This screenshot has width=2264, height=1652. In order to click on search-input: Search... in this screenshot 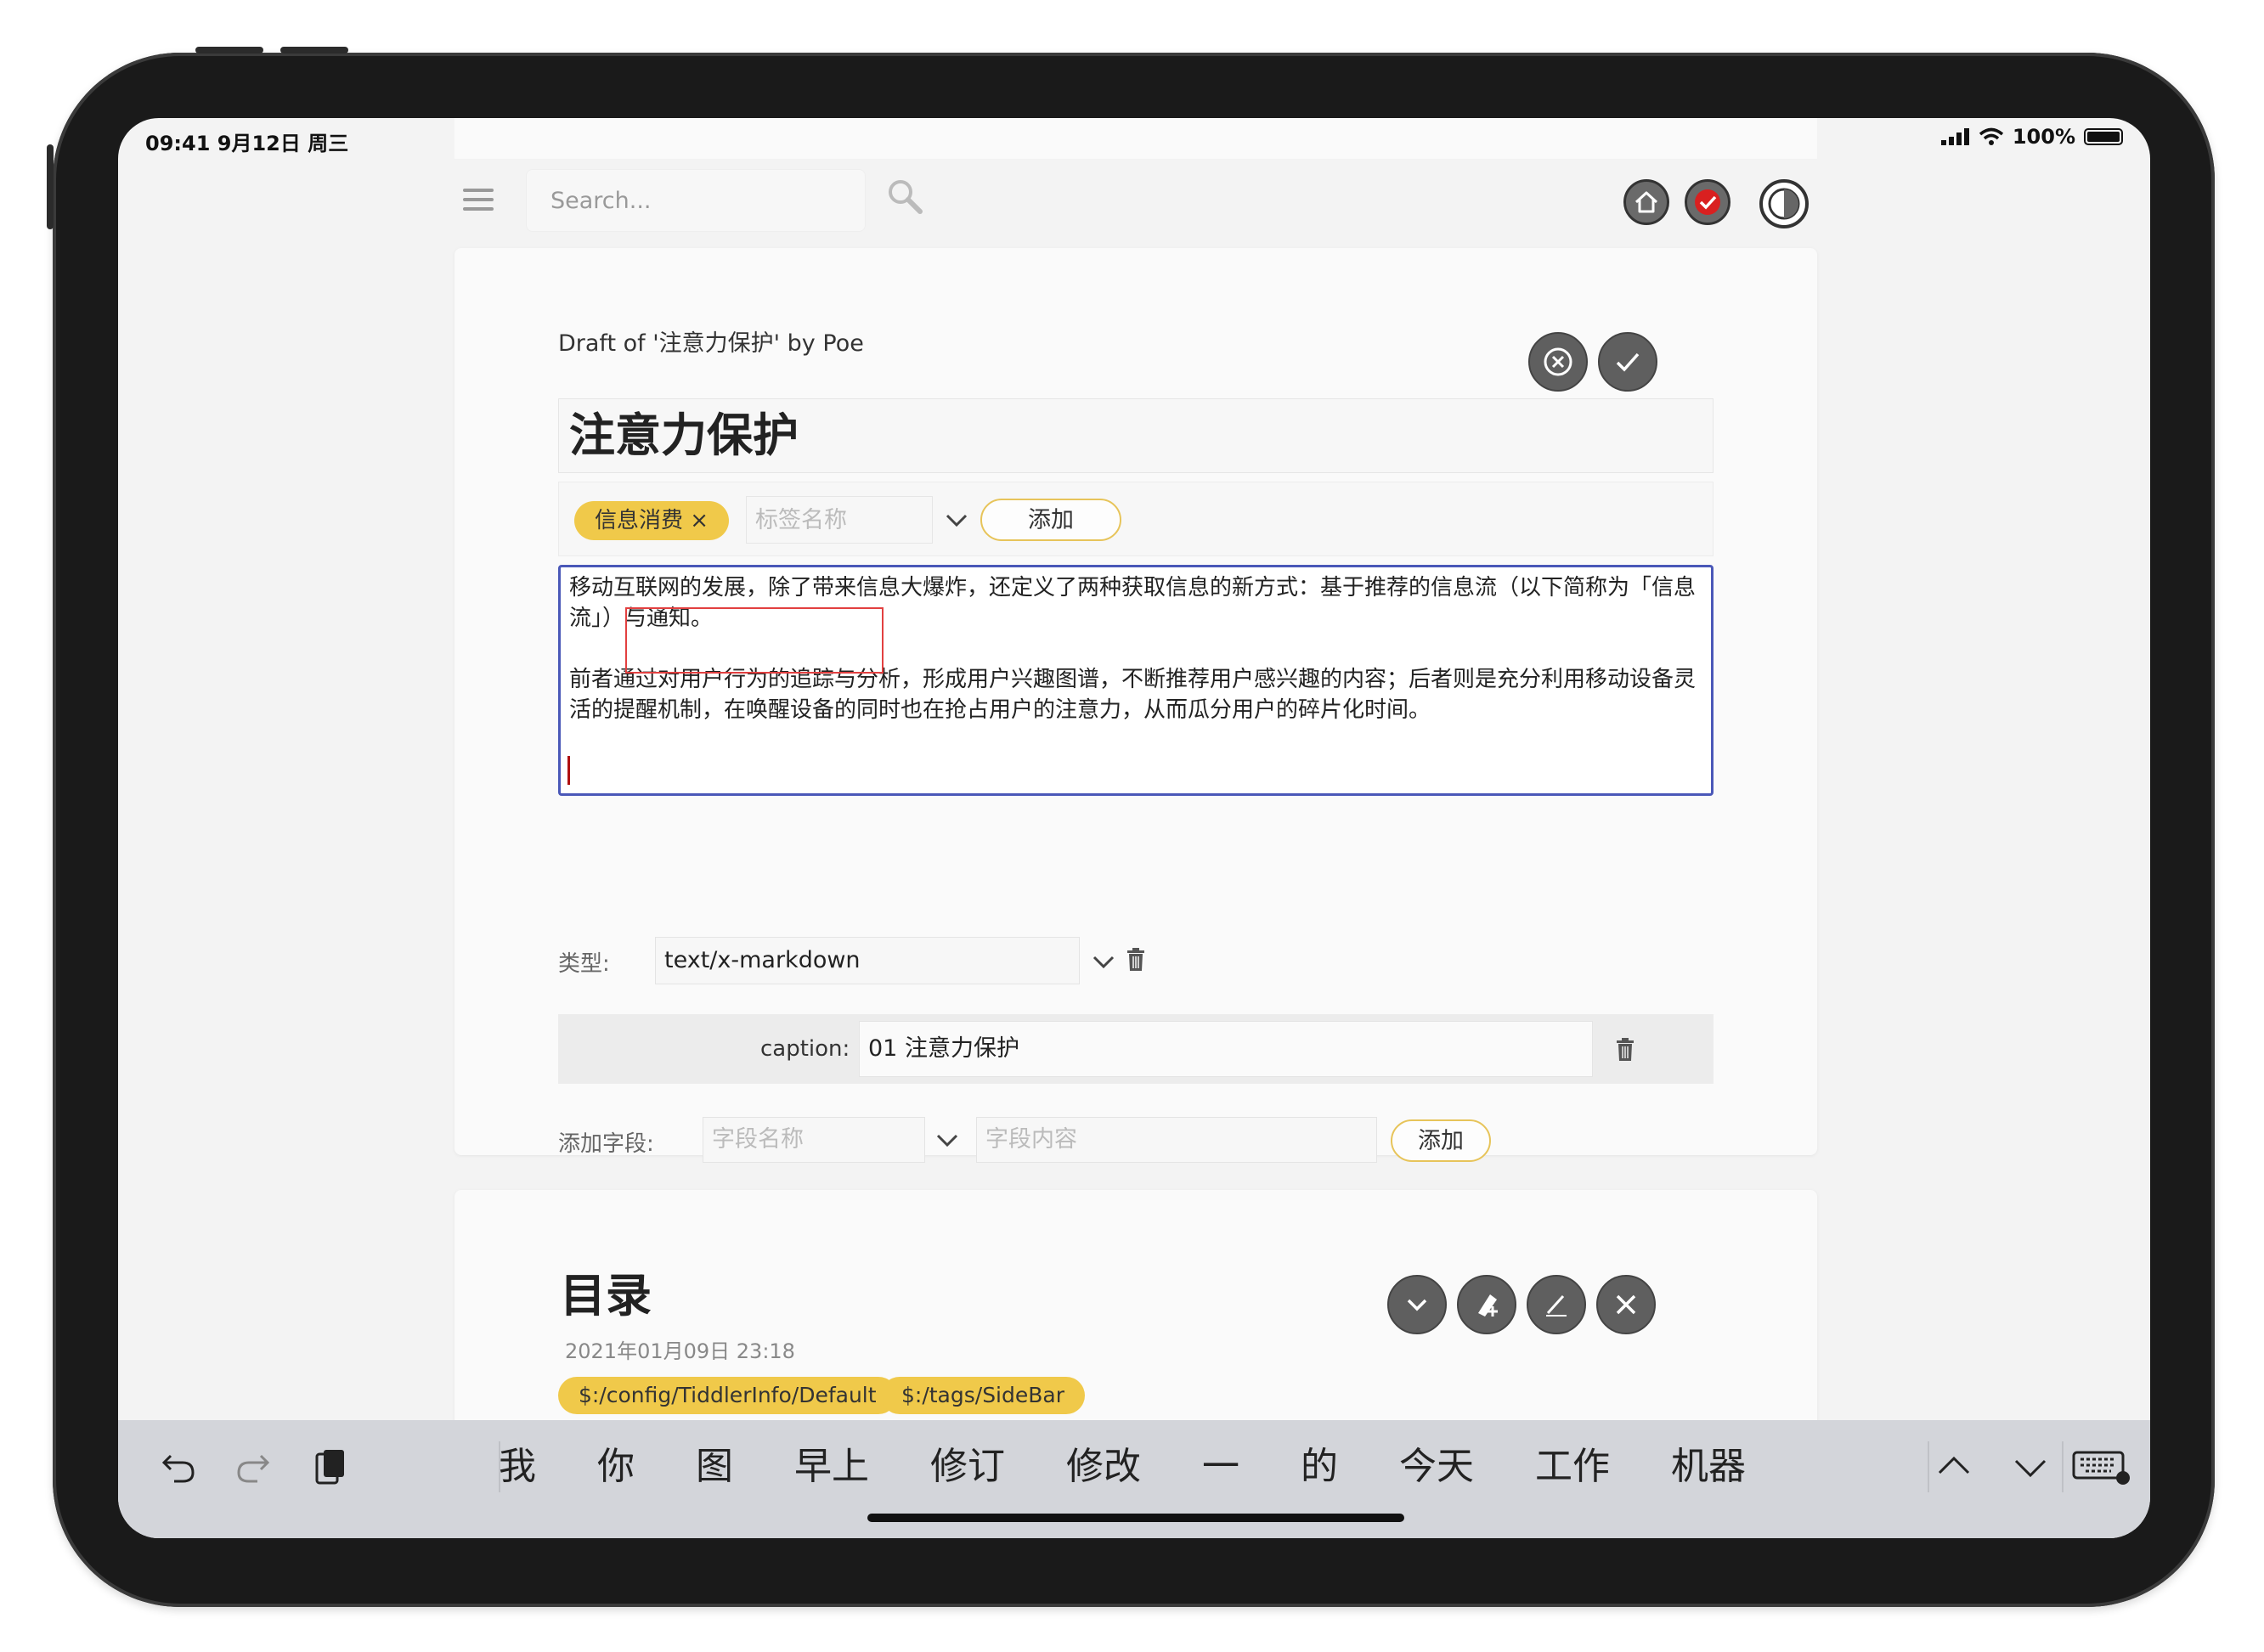, I will do `click(696, 200)`.